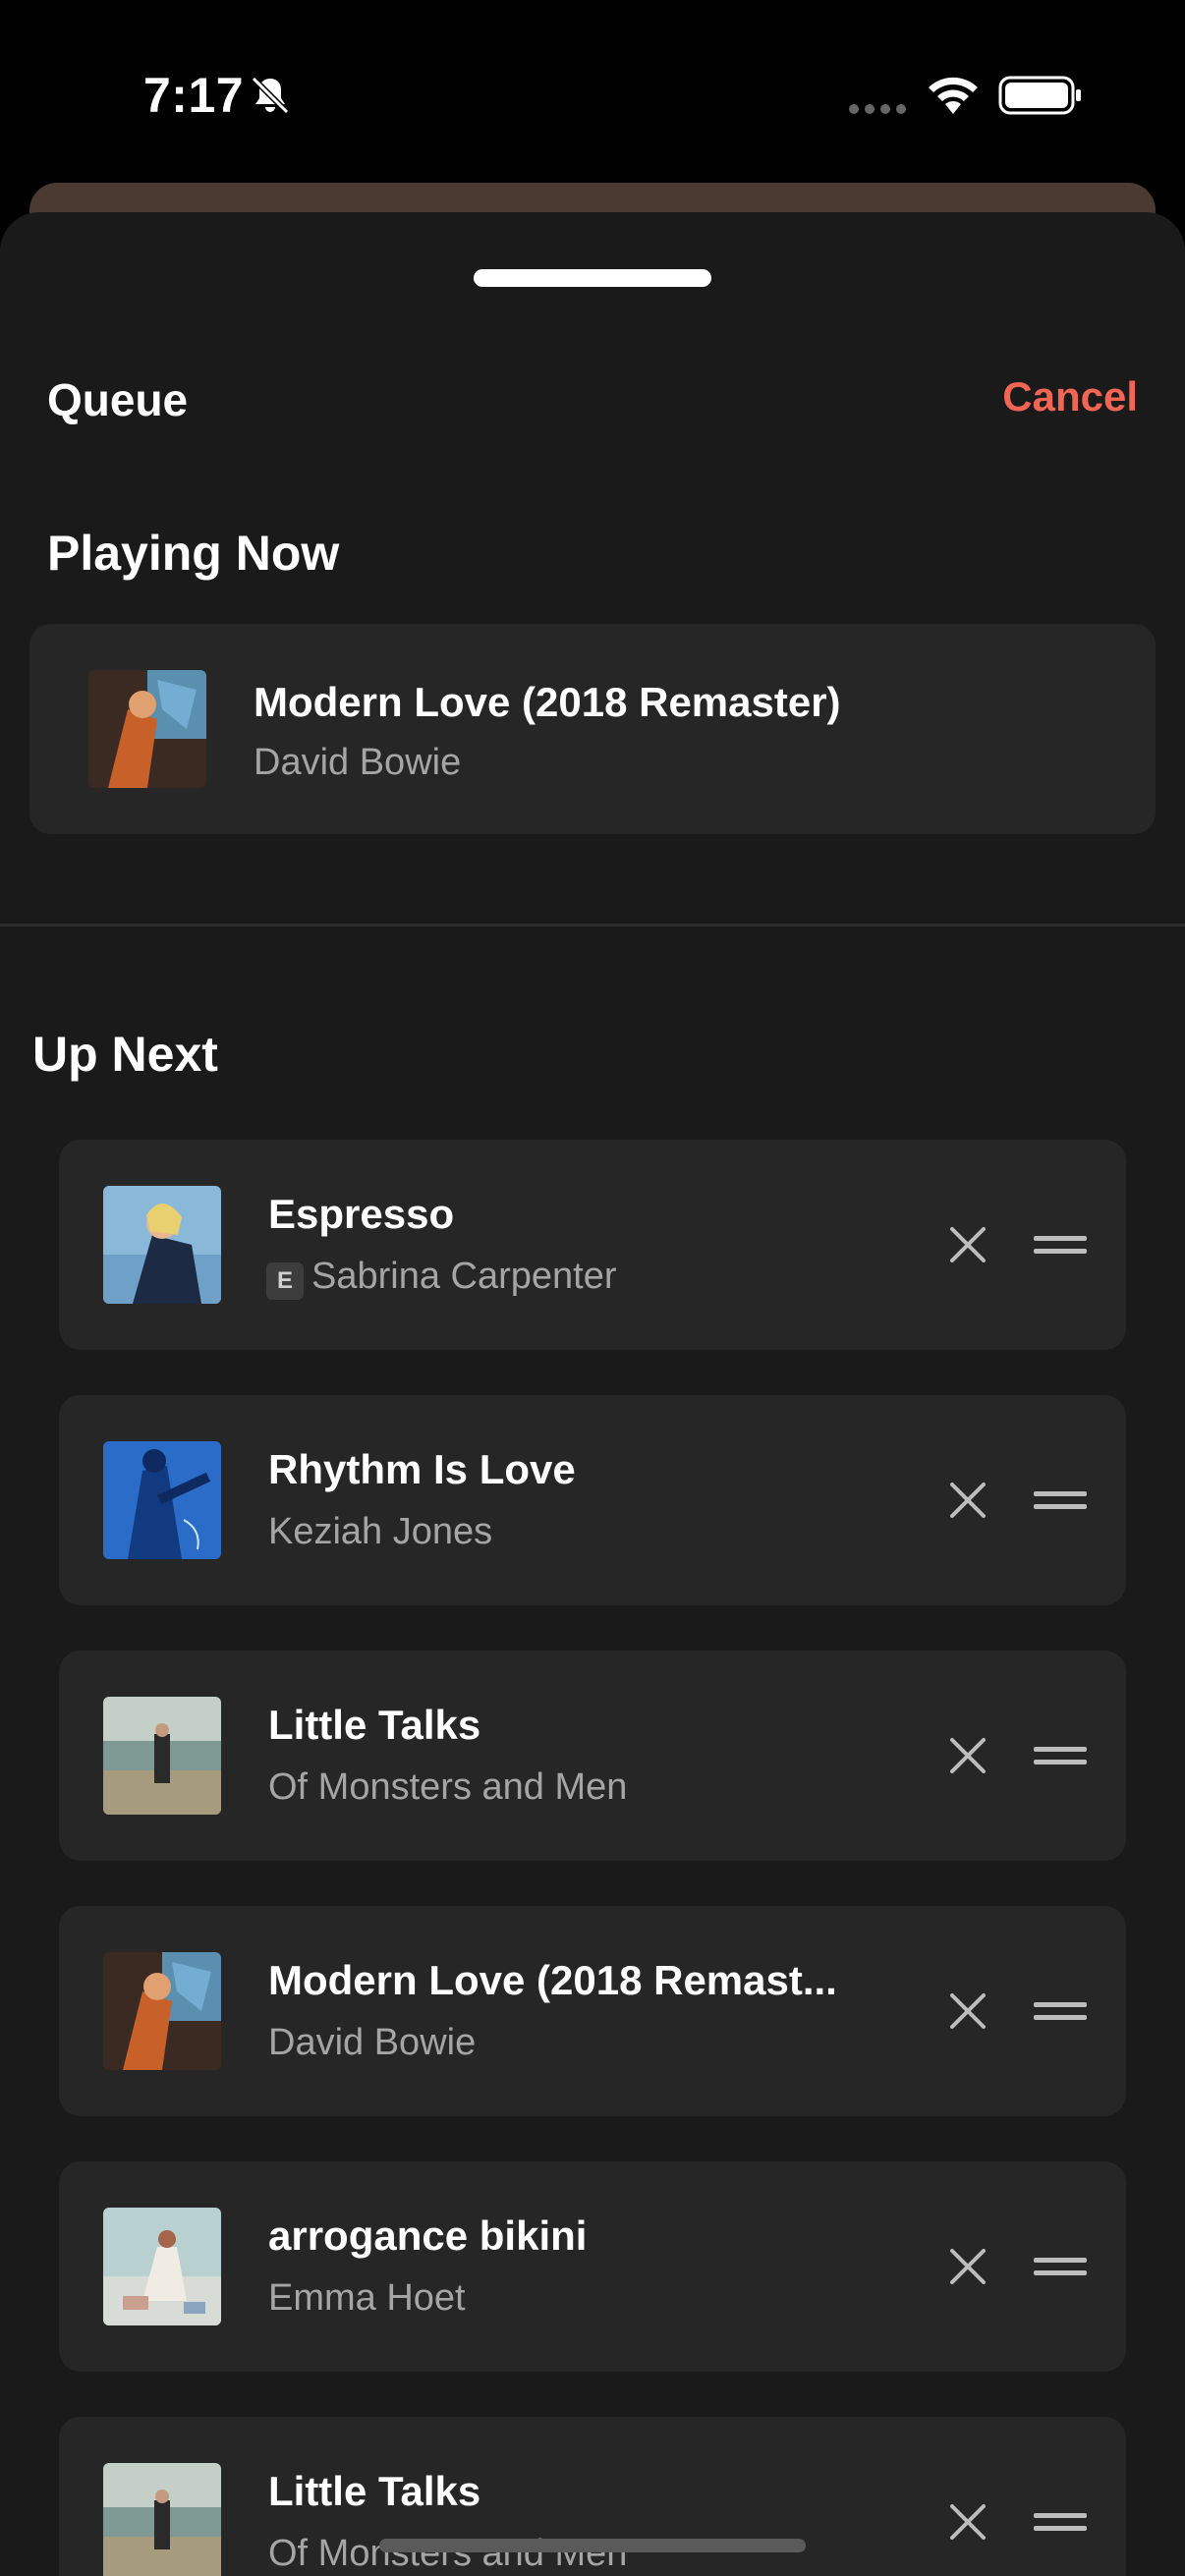 This screenshot has width=1185, height=2576. What do you see at coordinates (592, 278) in the screenshot?
I see `sheet-grabber` at bounding box center [592, 278].